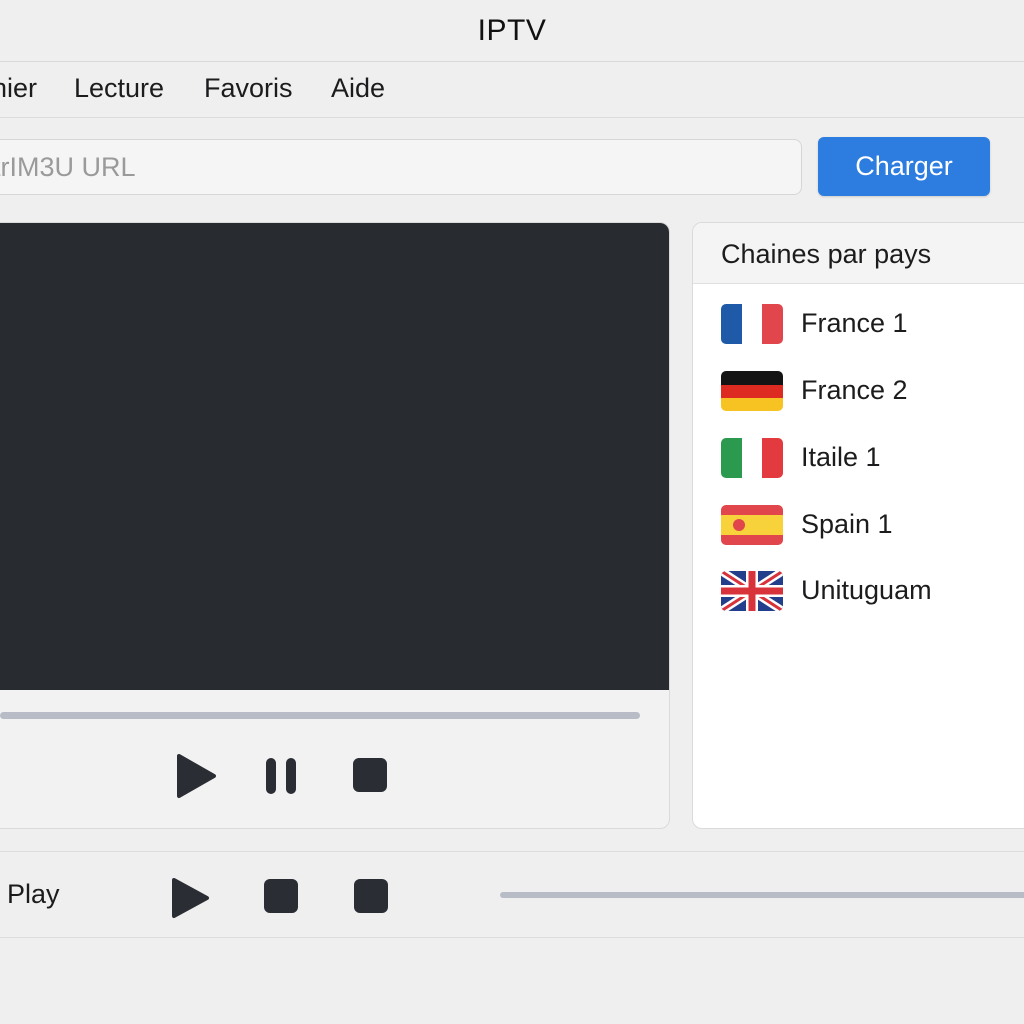  Describe the element at coordinates (512, 90) in the screenshot. I see `menu-bar: hier Lecture Favoris Aide` at that location.